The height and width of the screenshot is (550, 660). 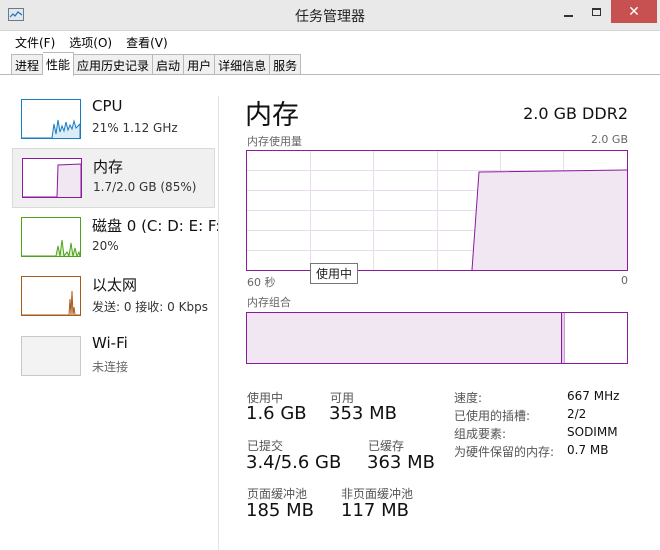 What do you see at coordinates (294, 462) in the screenshot?
I see `committed-value: 3.4/5.6 GB` at bounding box center [294, 462].